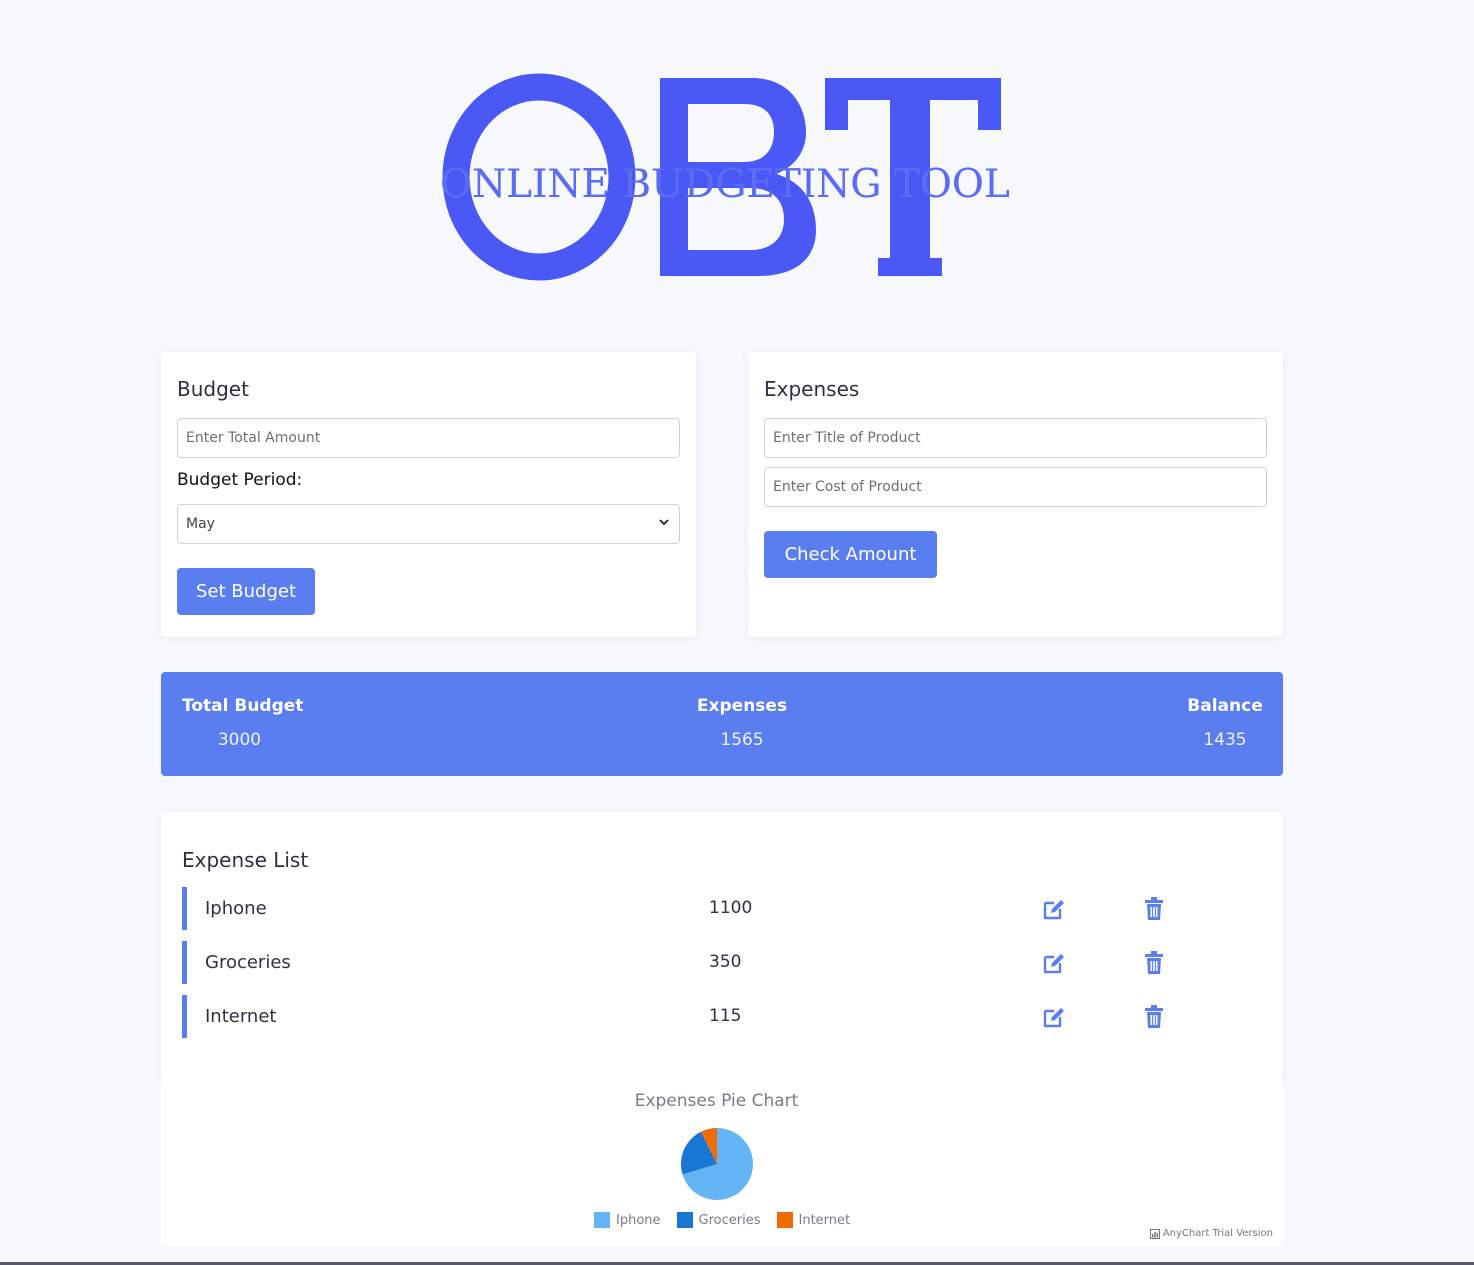 The image size is (1474, 1265). I want to click on expenses-total-value: 1565, so click(742, 740).